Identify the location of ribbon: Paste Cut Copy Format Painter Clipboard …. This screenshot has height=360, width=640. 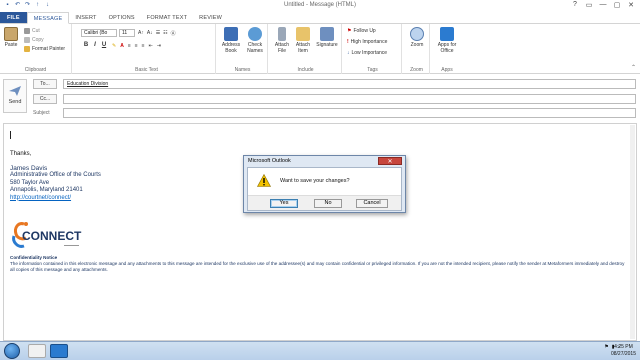
(320, 49).